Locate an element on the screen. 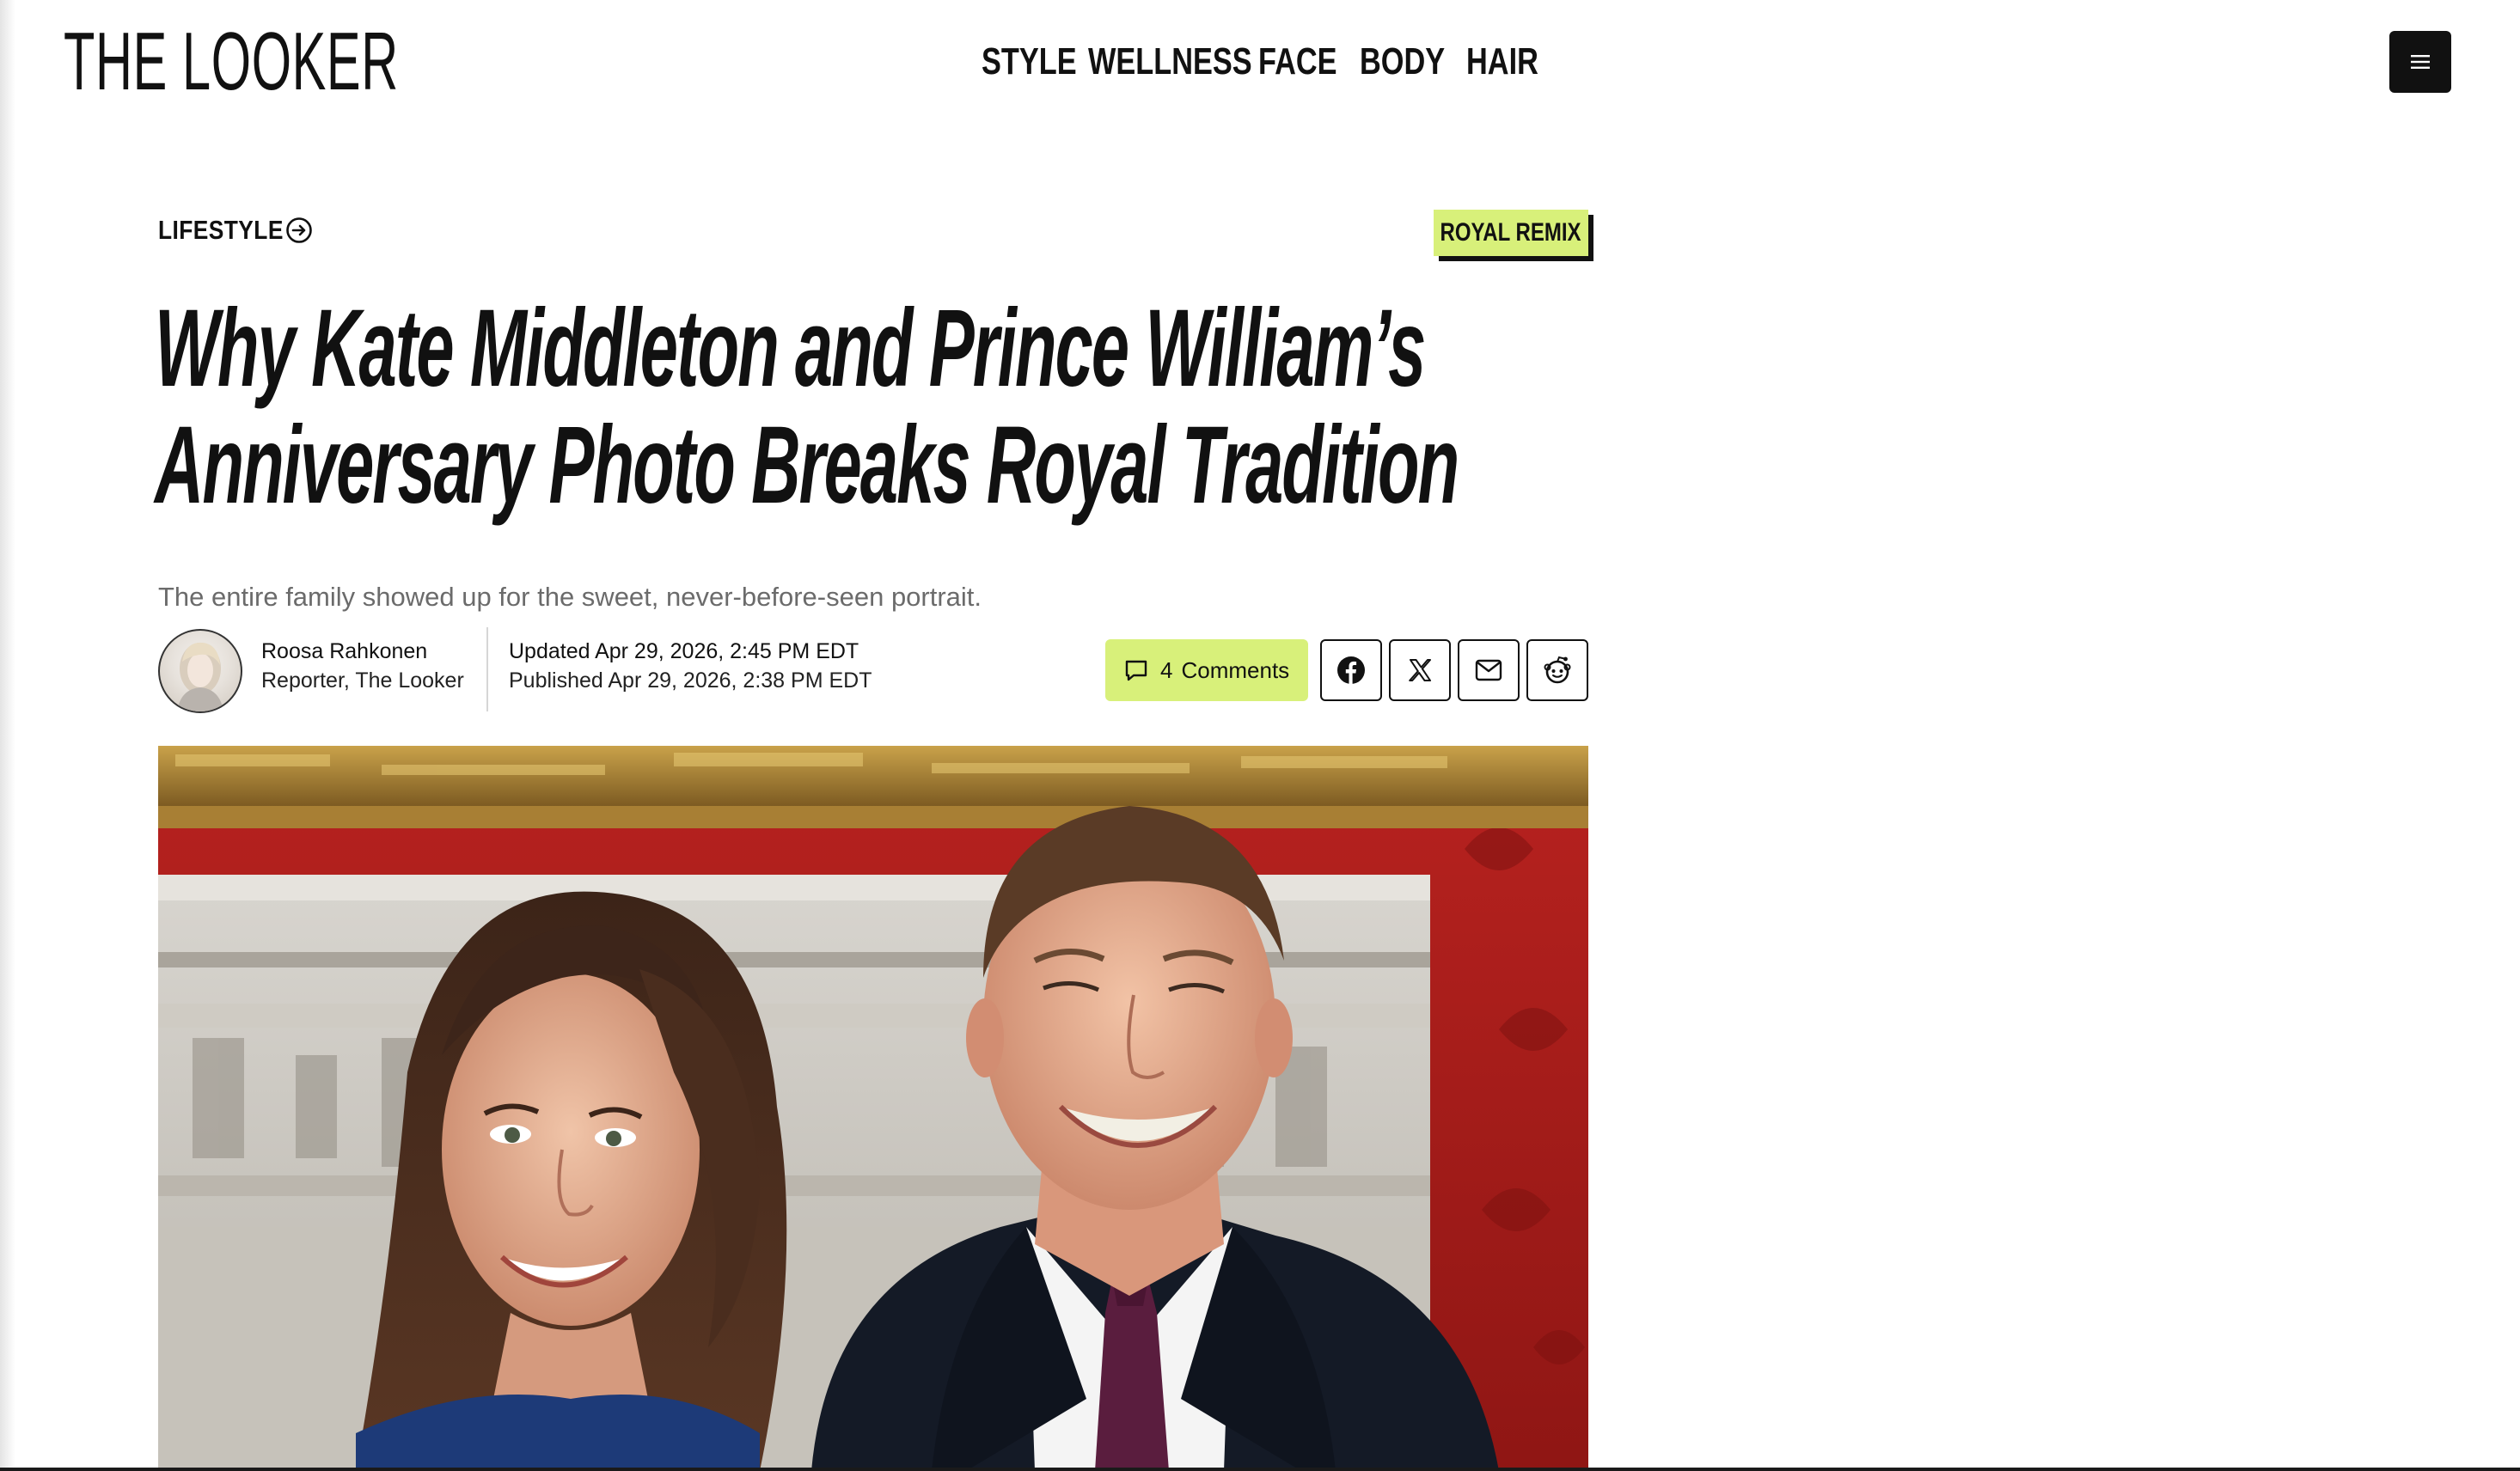  share-x-button is located at coordinates (1420, 670).